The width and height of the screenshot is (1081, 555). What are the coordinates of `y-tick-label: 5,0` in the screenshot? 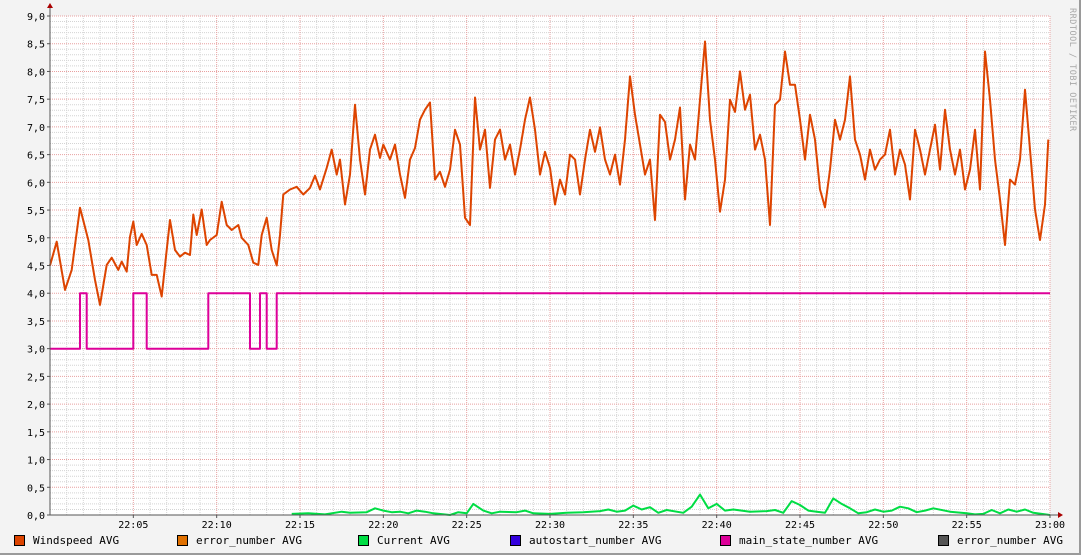 It's located at (36, 239).